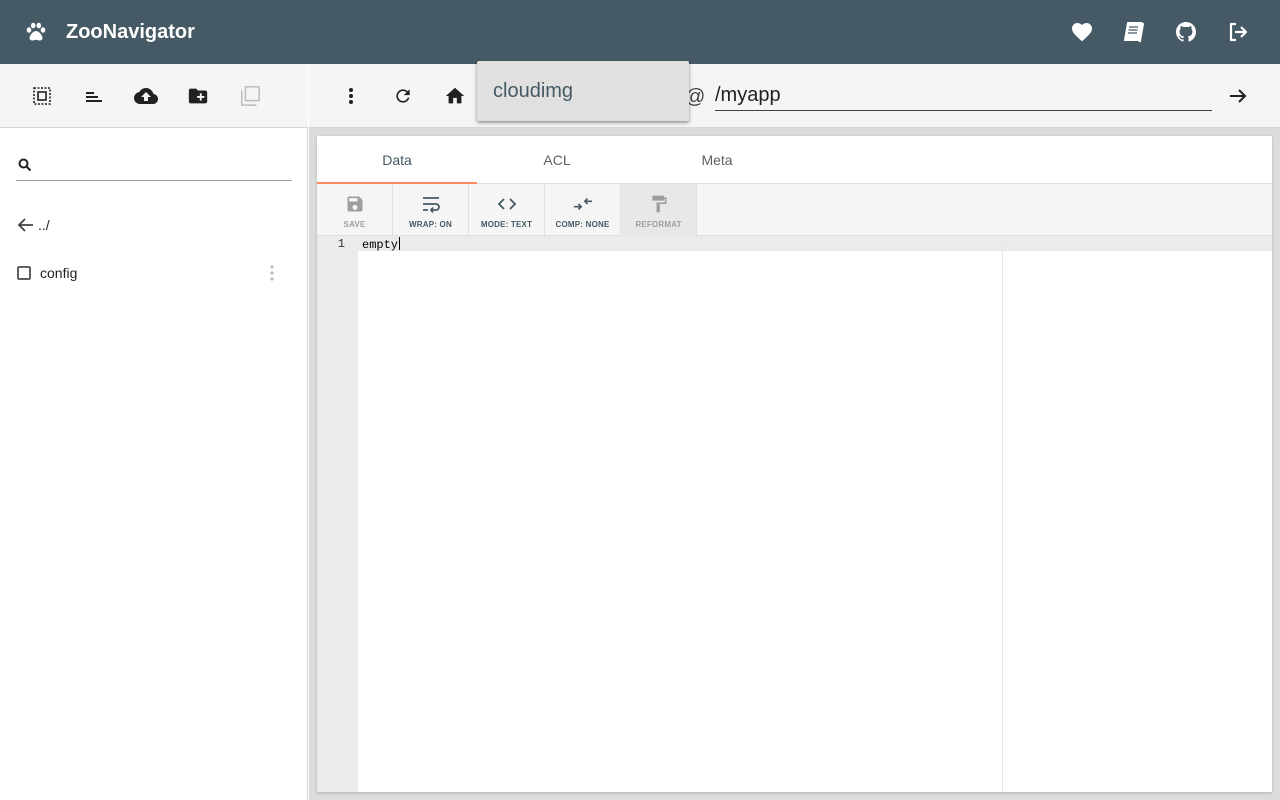 The width and height of the screenshot is (1280, 800). I want to click on duplicate-icon, so click(250, 96).